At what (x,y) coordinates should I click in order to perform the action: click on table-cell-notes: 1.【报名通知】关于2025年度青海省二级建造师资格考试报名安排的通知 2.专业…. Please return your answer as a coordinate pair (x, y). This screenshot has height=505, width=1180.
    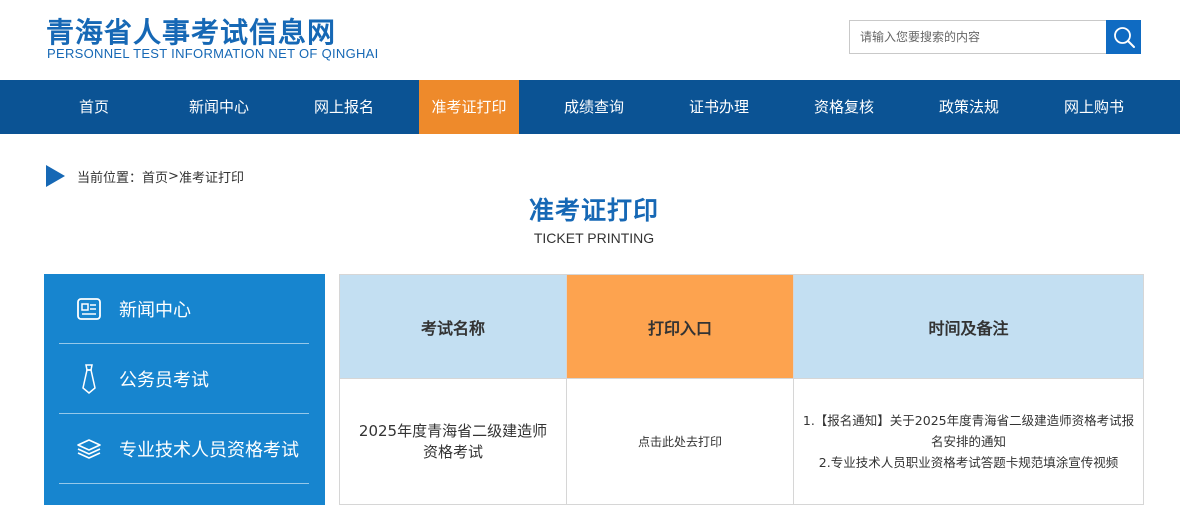
    Looking at the image, I should click on (969, 442).